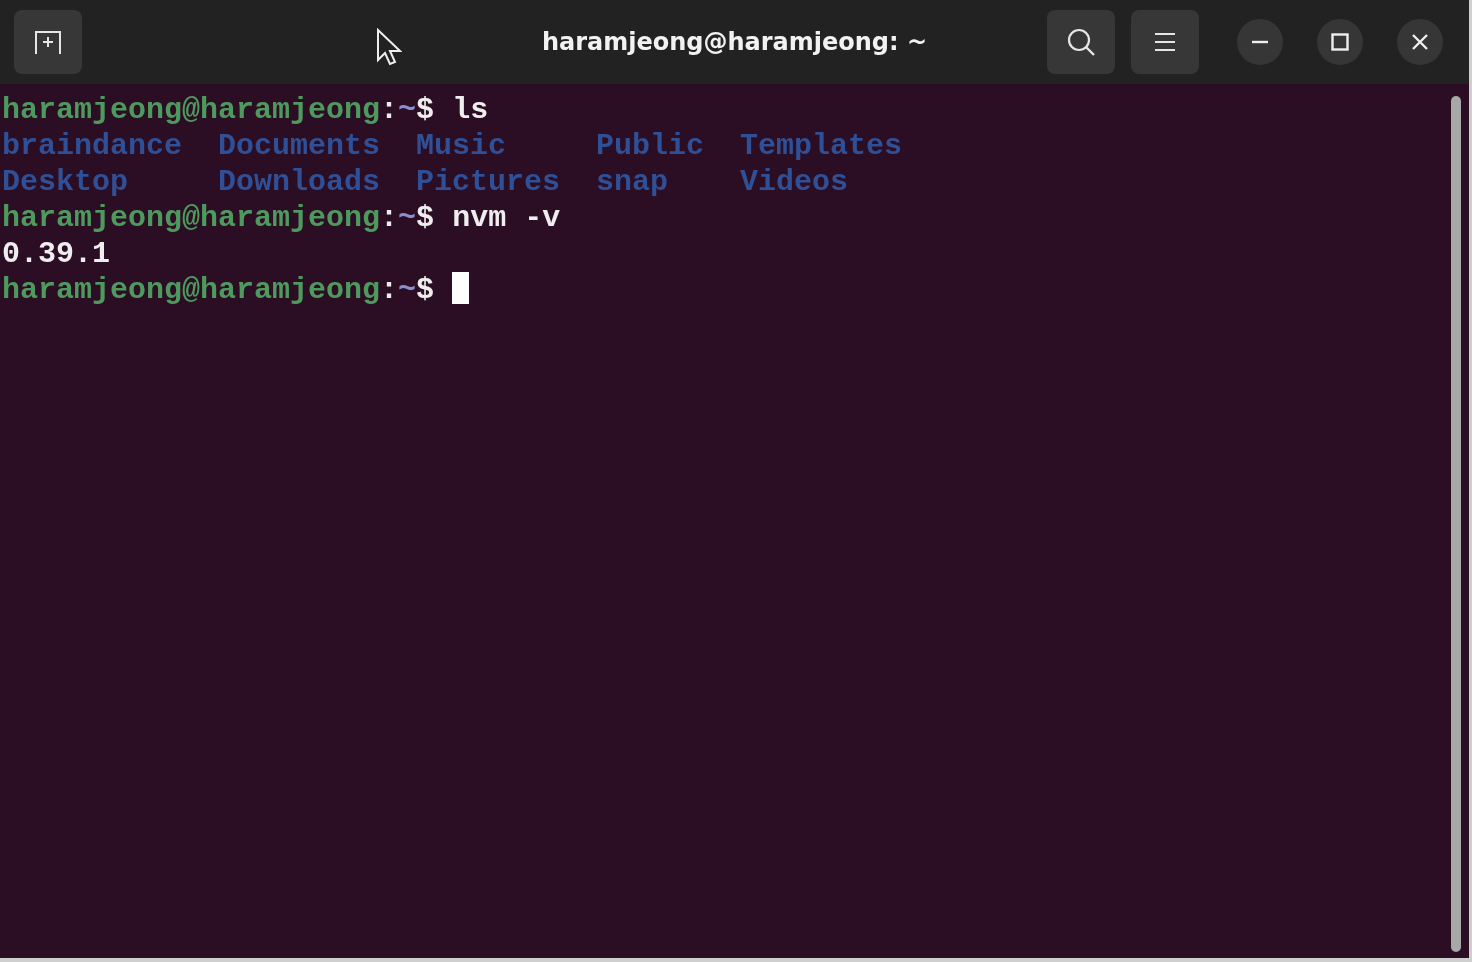  I want to click on menu-button, so click(1165, 42).